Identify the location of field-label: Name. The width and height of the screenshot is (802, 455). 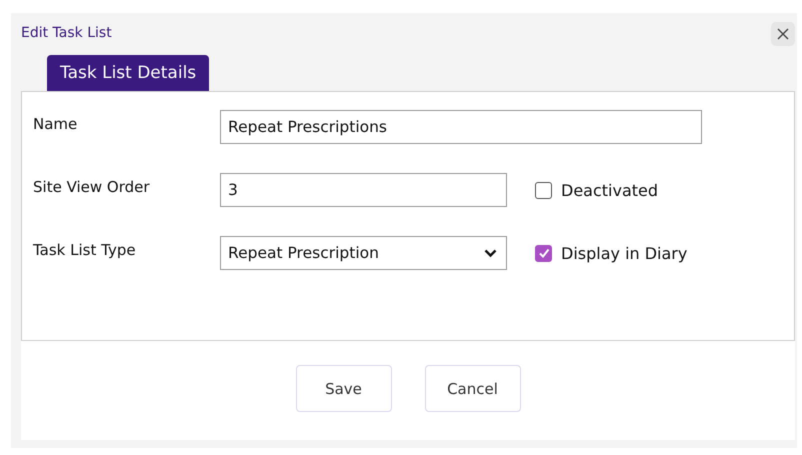
(55, 124).